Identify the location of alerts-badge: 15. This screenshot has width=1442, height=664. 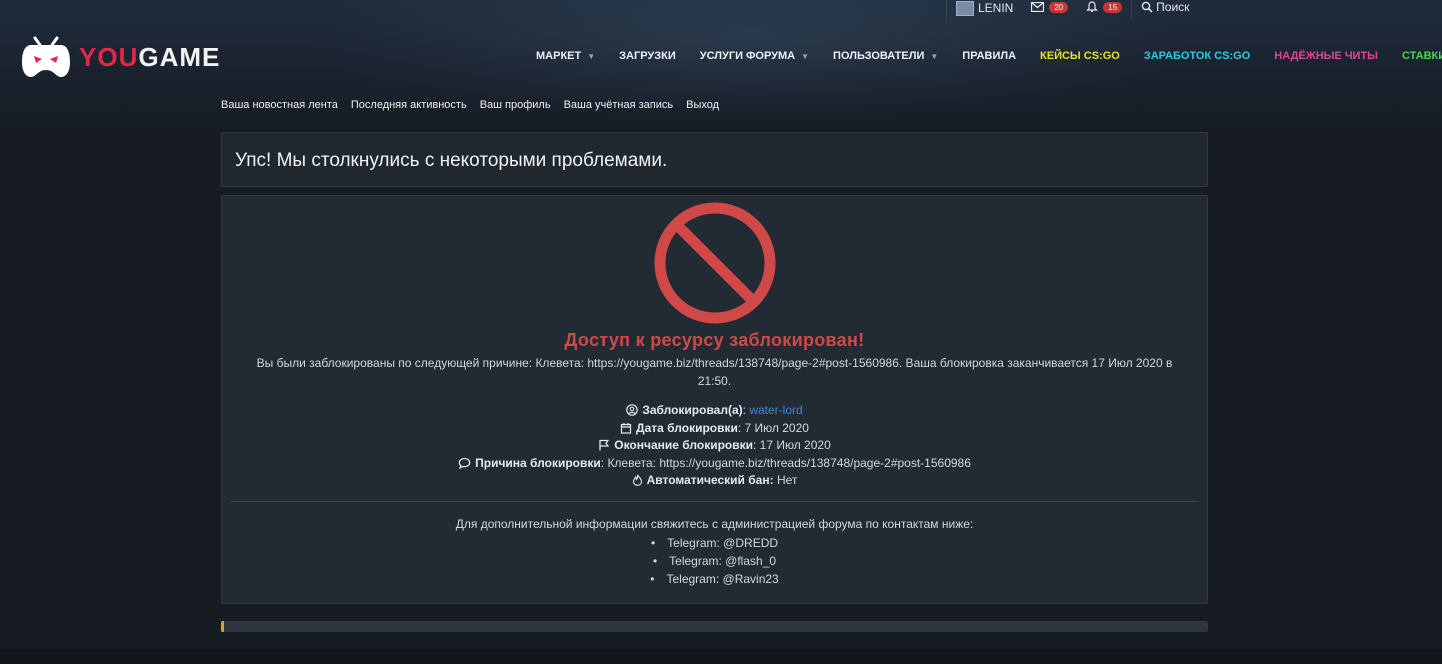
(1113, 7).